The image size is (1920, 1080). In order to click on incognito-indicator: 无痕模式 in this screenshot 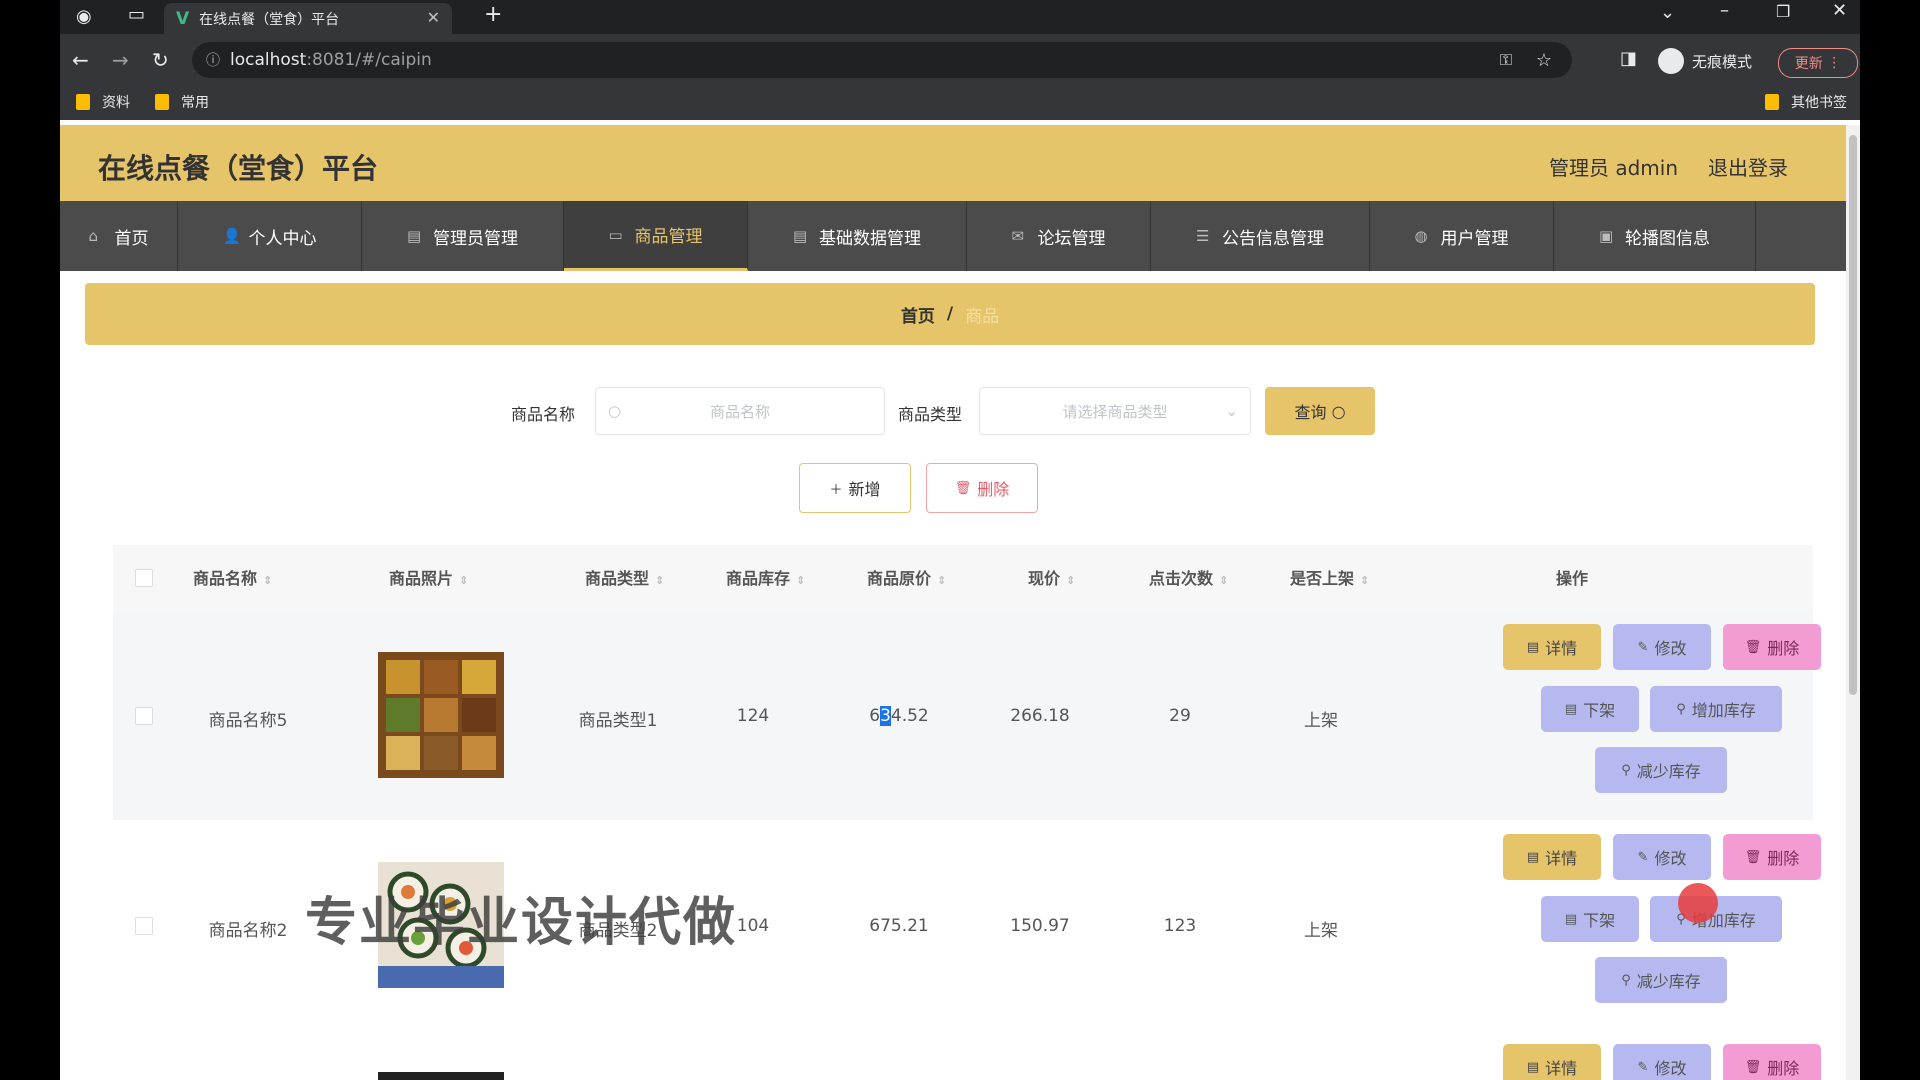, I will do `click(1705, 61)`.